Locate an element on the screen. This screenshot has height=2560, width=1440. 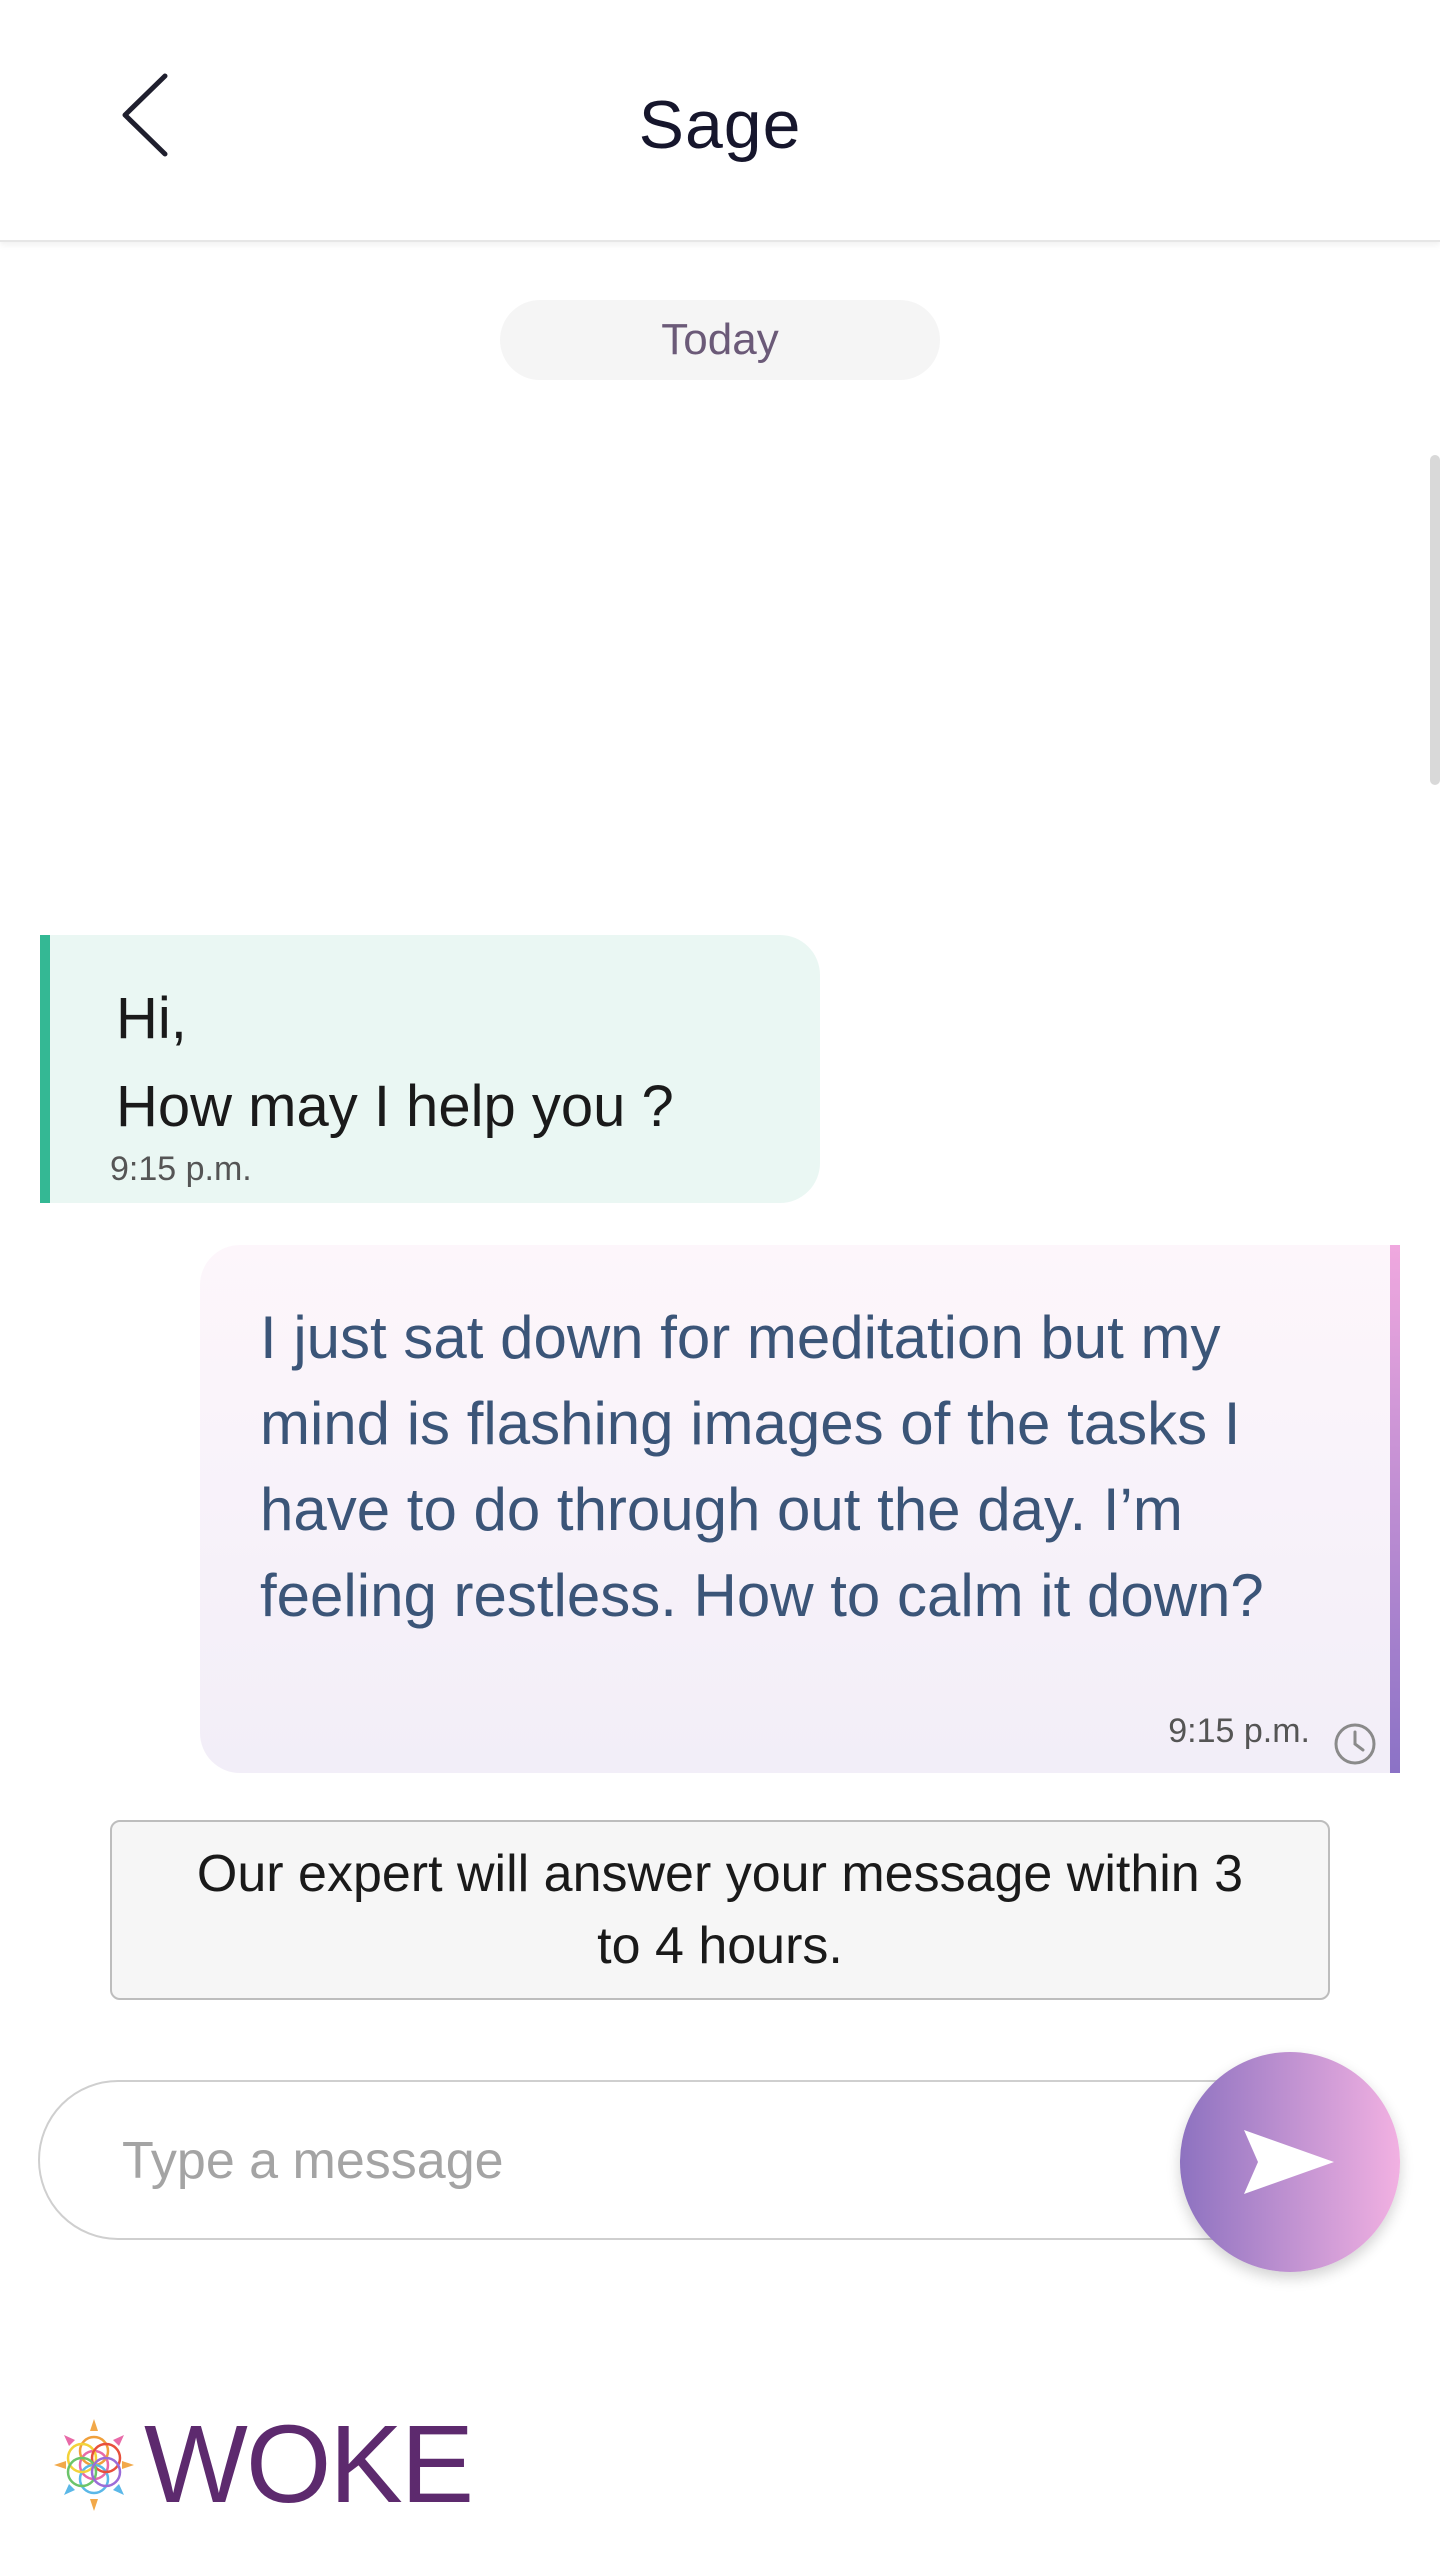
app-header: Sage is located at coordinates (720, 121).